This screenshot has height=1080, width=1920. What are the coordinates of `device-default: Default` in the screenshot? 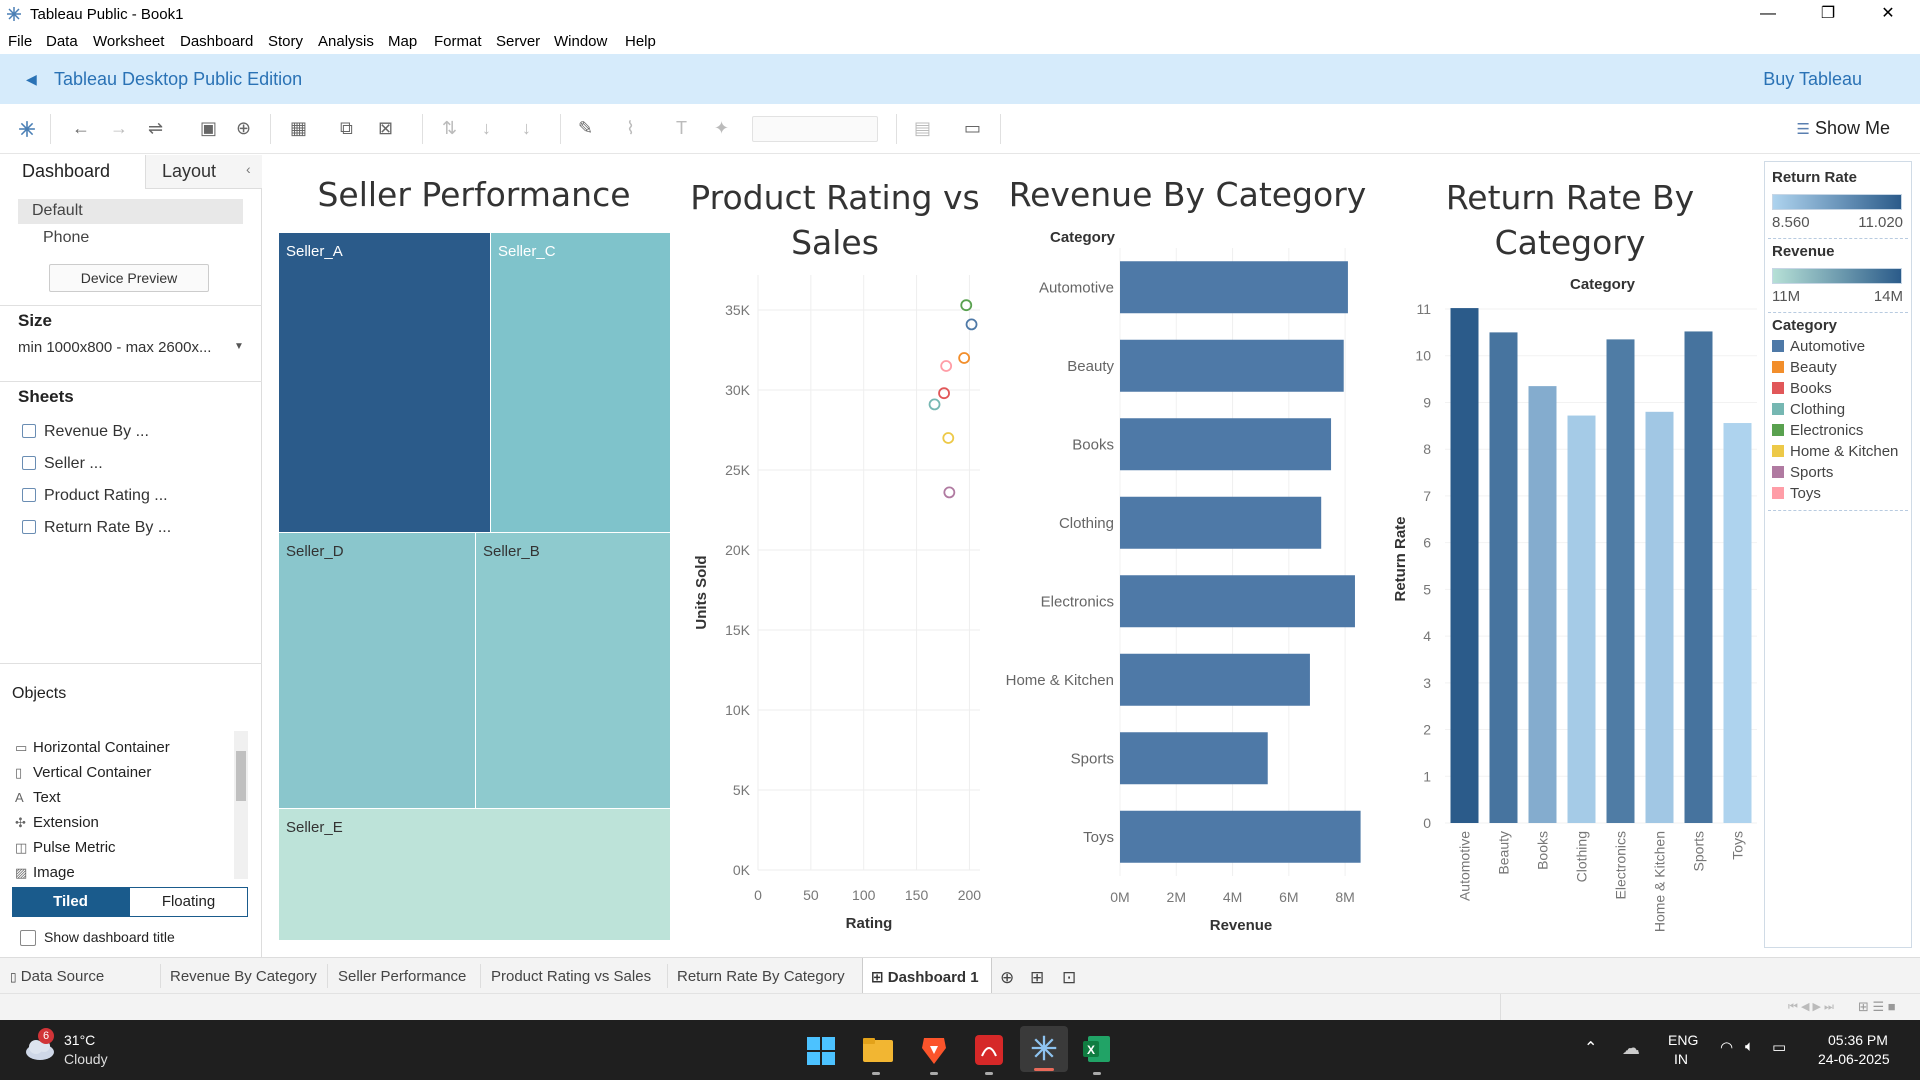 It's located at (130, 211).